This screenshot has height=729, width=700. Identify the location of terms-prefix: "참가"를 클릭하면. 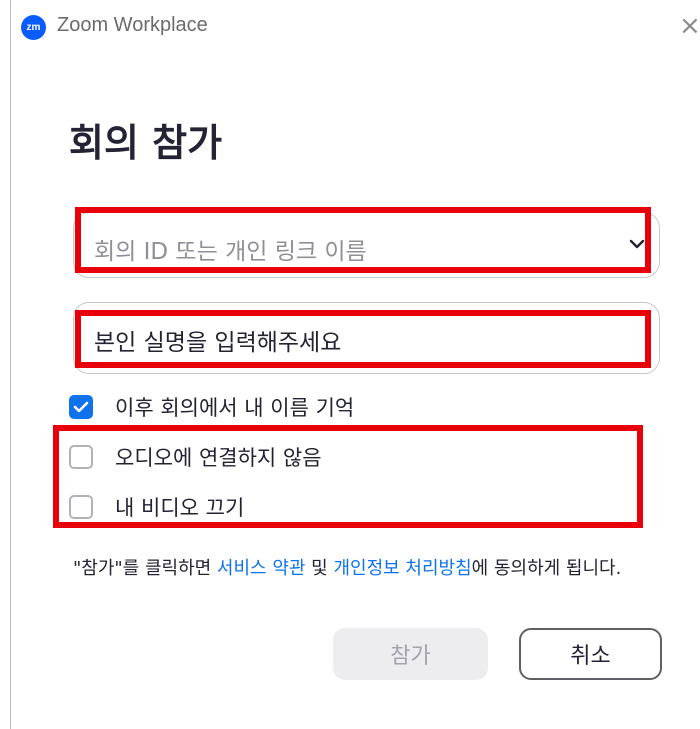
(145, 568).